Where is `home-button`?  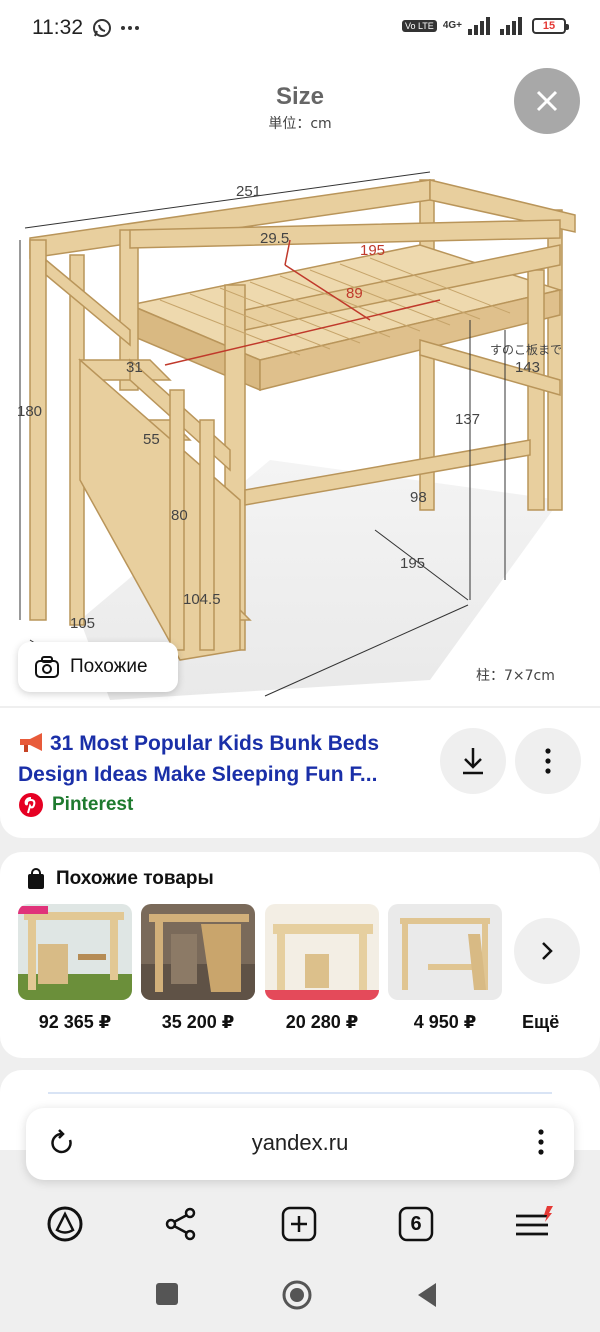 home-button is located at coordinates (297, 1297).